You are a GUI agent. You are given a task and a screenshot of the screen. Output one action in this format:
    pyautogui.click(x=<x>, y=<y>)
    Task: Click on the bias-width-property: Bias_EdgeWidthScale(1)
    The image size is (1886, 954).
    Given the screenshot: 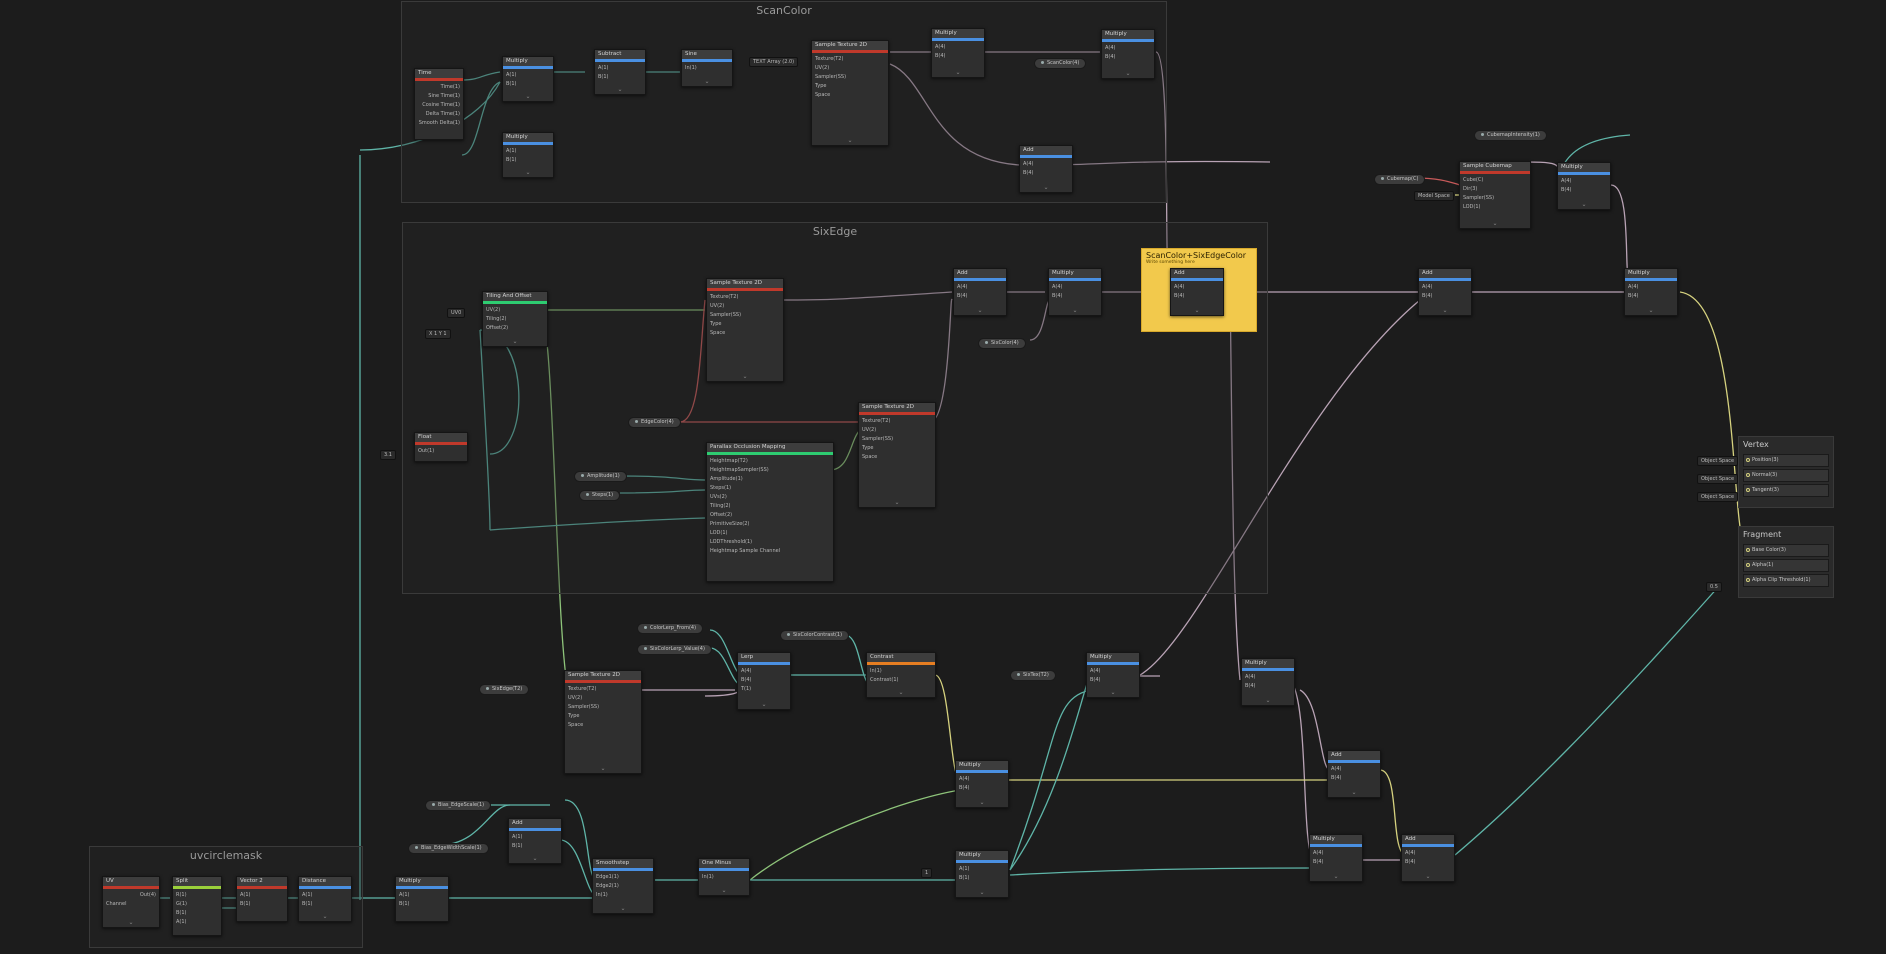 What is the action you would take?
    pyautogui.click(x=448, y=848)
    